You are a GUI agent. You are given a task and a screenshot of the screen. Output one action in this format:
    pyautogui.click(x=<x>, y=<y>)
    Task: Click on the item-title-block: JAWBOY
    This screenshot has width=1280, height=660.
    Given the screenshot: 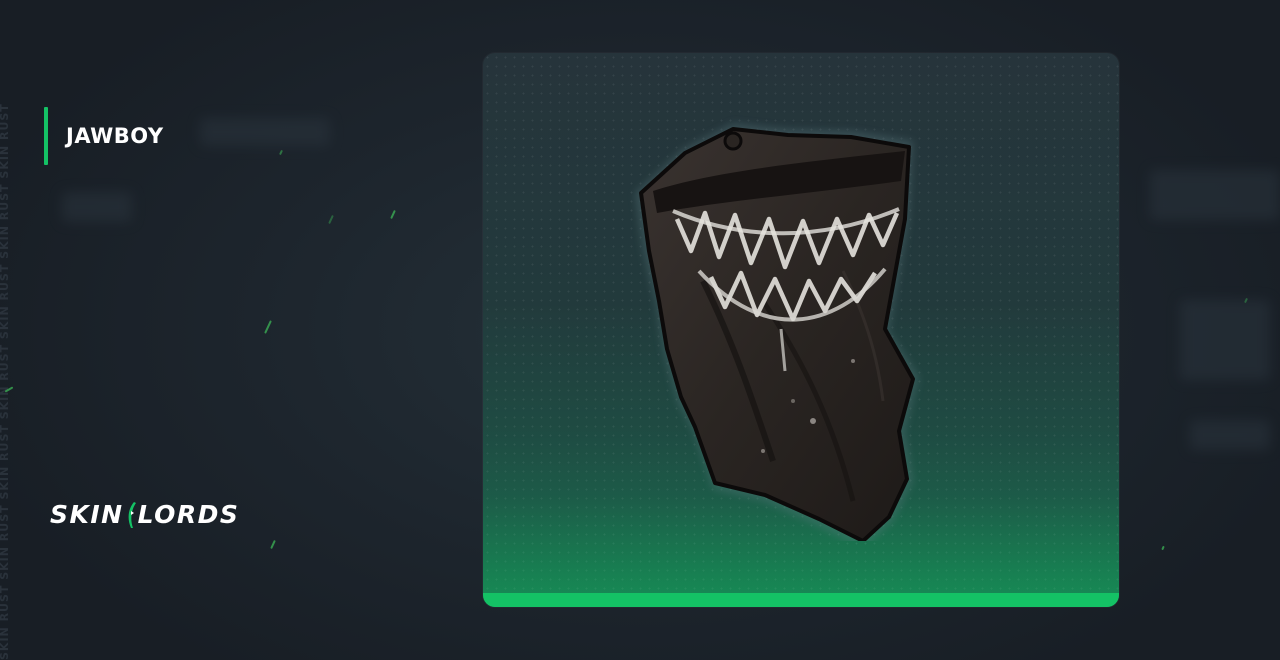 What is the action you would take?
    pyautogui.click(x=104, y=136)
    